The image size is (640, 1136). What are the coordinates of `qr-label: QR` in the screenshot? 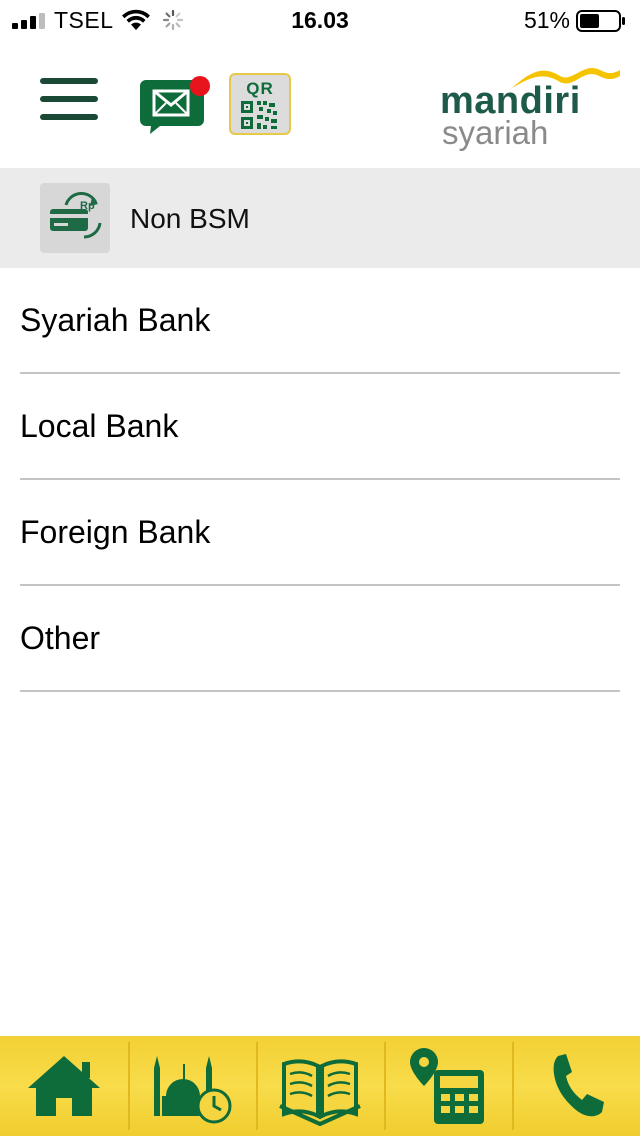 It's located at (260, 88).